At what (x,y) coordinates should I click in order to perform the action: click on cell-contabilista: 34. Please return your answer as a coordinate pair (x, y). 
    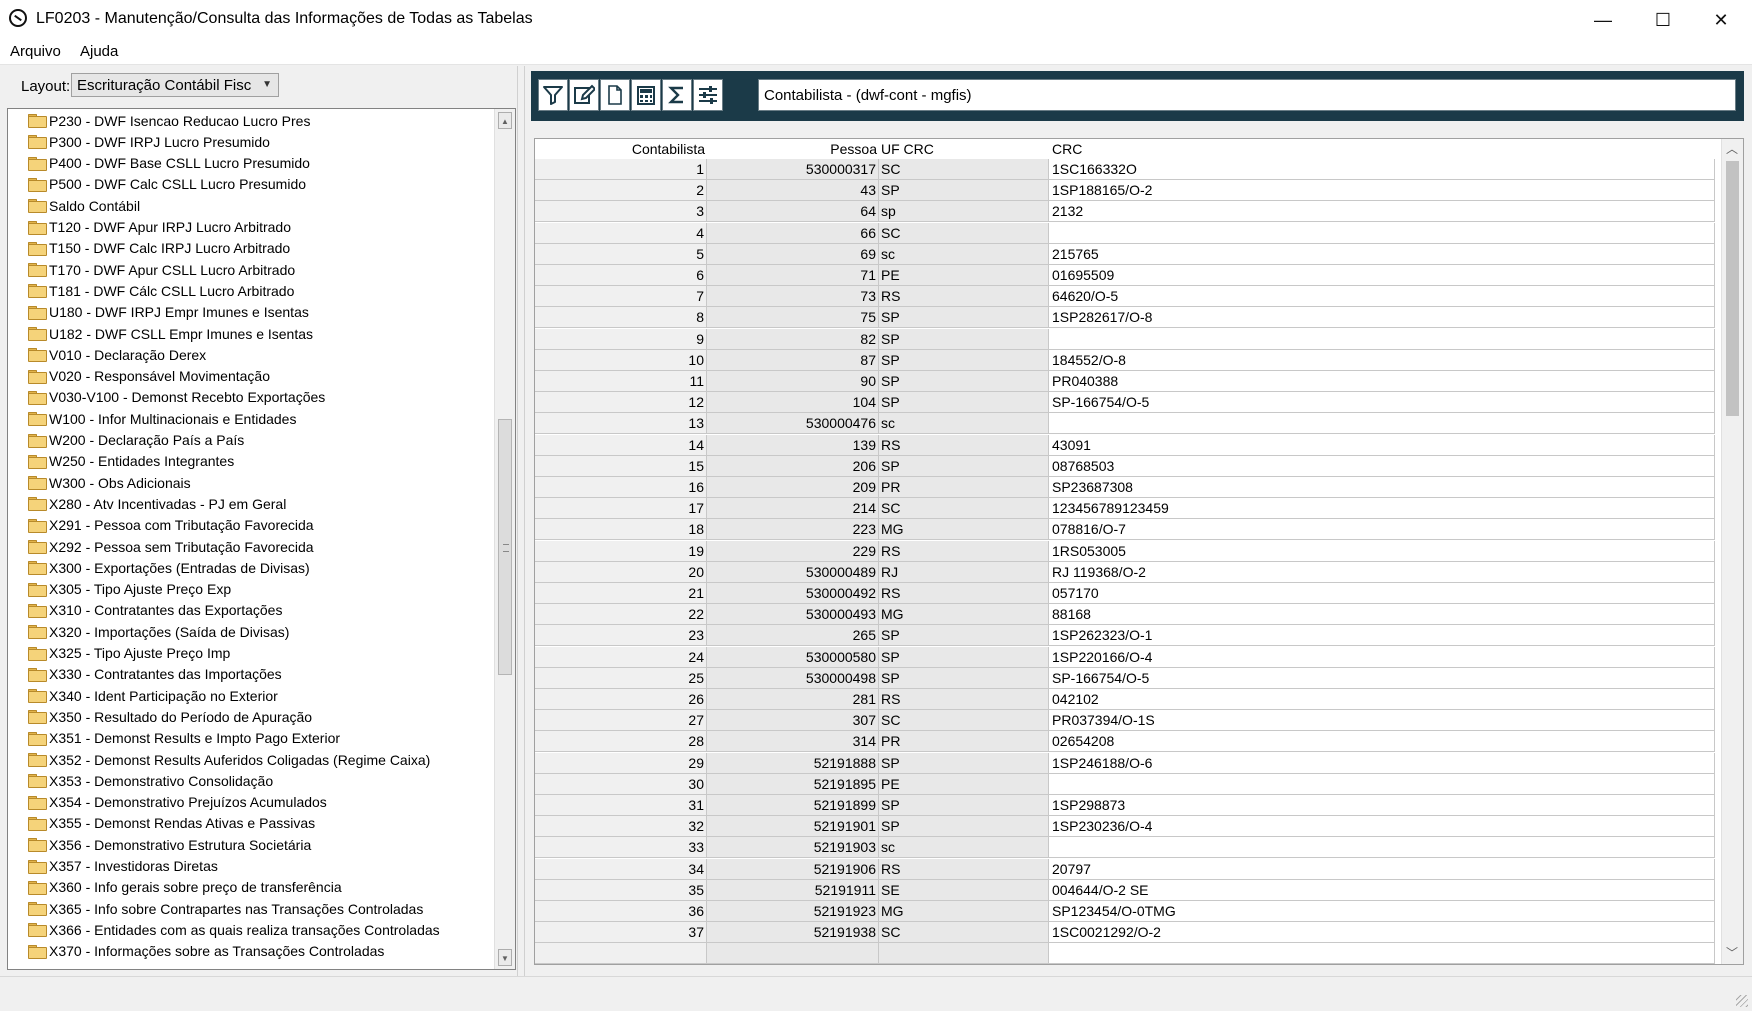
    Looking at the image, I should click on (621, 869).